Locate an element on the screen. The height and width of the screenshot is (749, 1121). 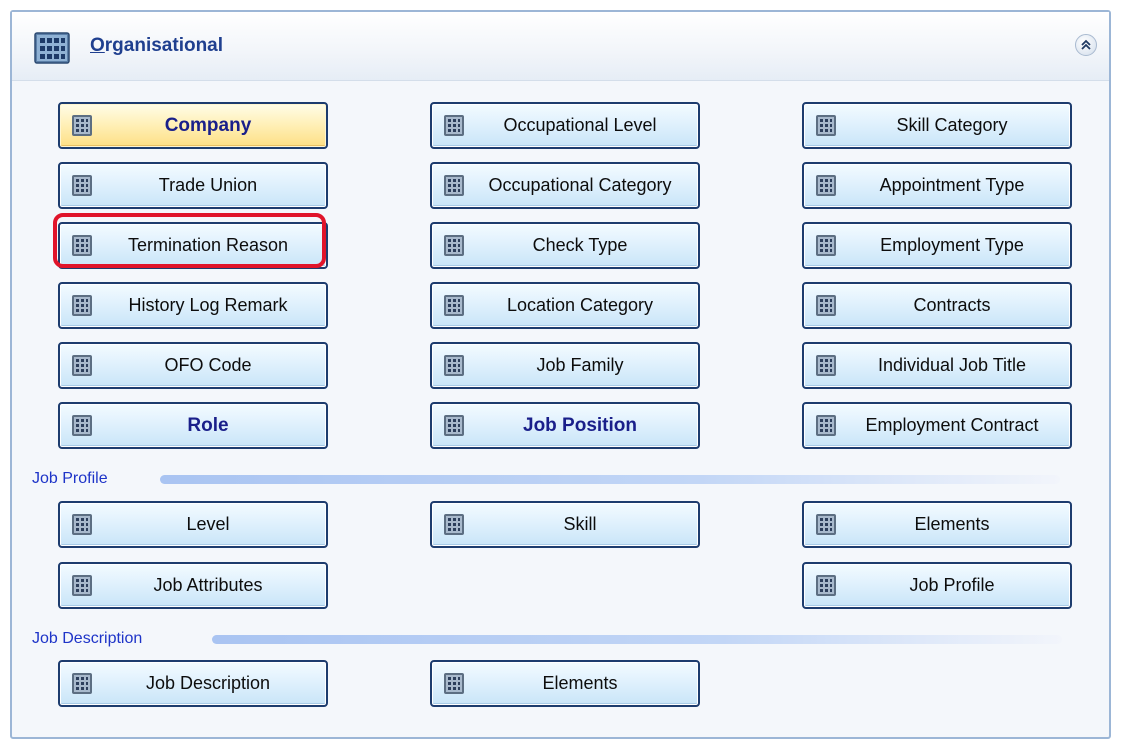
panel-title-text: rganisational is located at coordinates (164, 45).